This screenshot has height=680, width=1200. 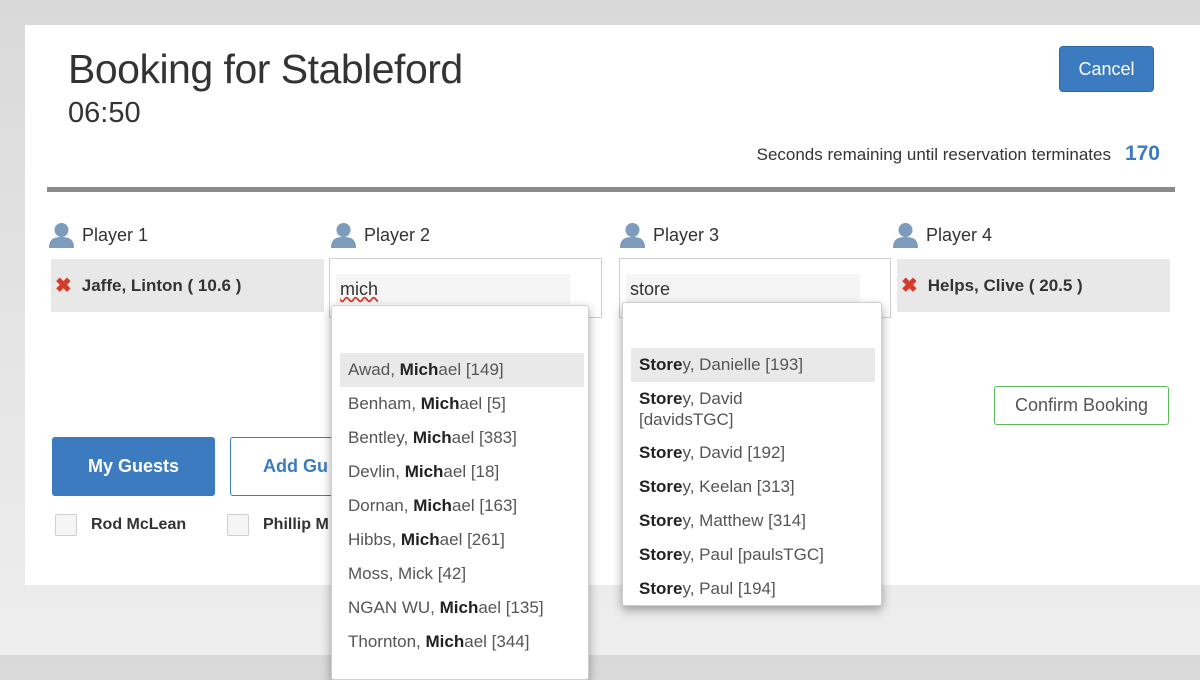 What do you see at coordinates (959, 234) in the screenshot?
I see `player-4-label: Player 4` at bounding box center [959, 234].